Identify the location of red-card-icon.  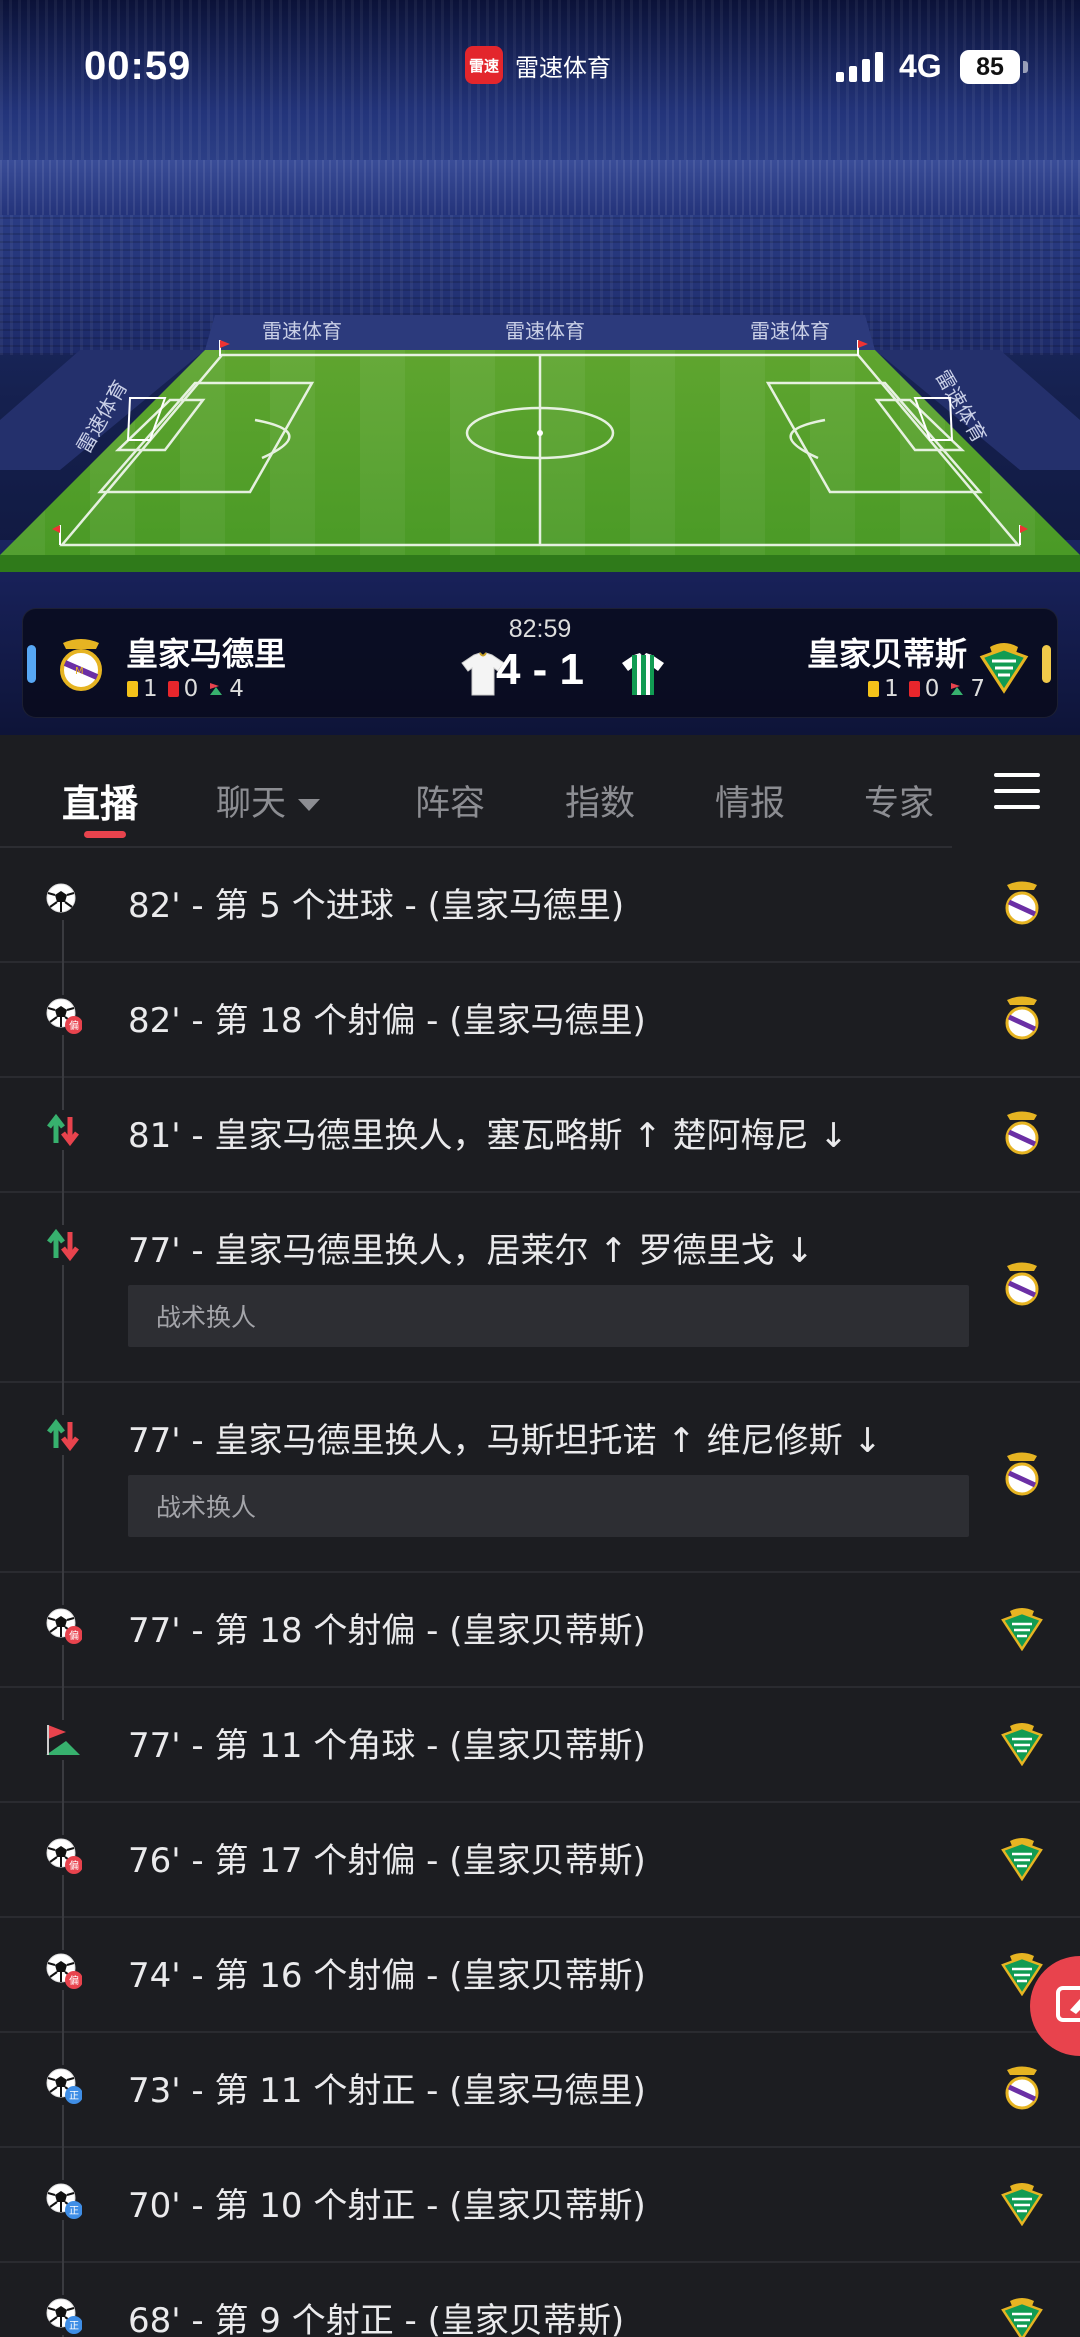
(914, 689).